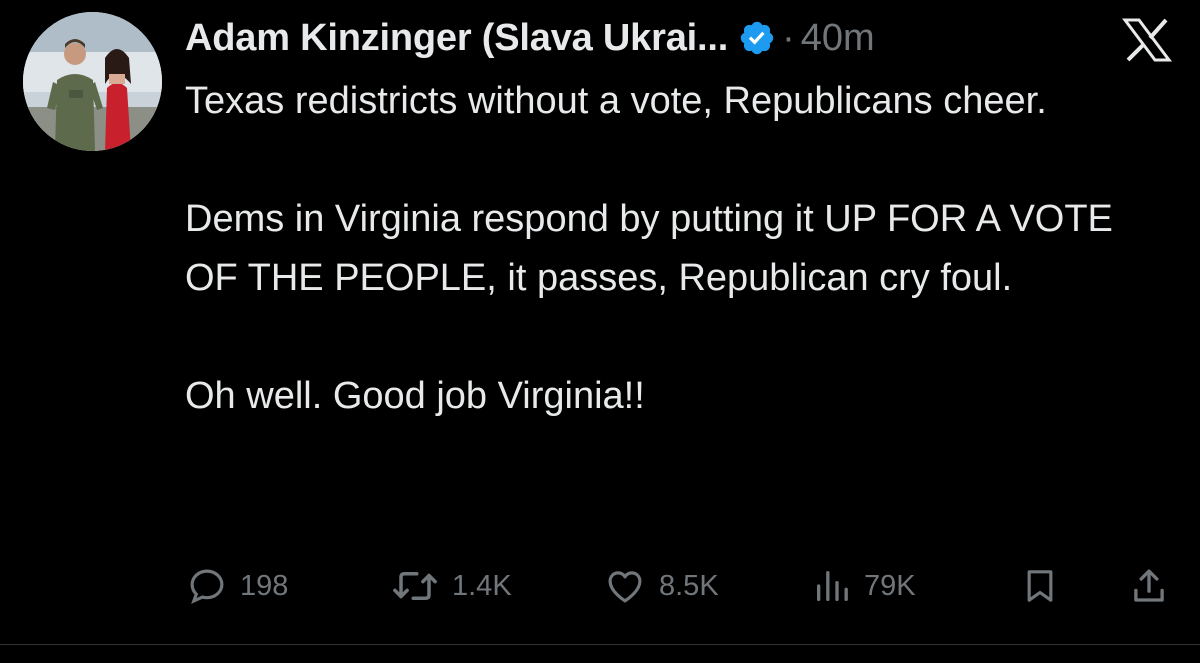  What do you see at coordinates (600, 586) in the screenshot?
I see `action-bar: 198 1.4K 8.5K 79K` at bounding box center [600, 586].